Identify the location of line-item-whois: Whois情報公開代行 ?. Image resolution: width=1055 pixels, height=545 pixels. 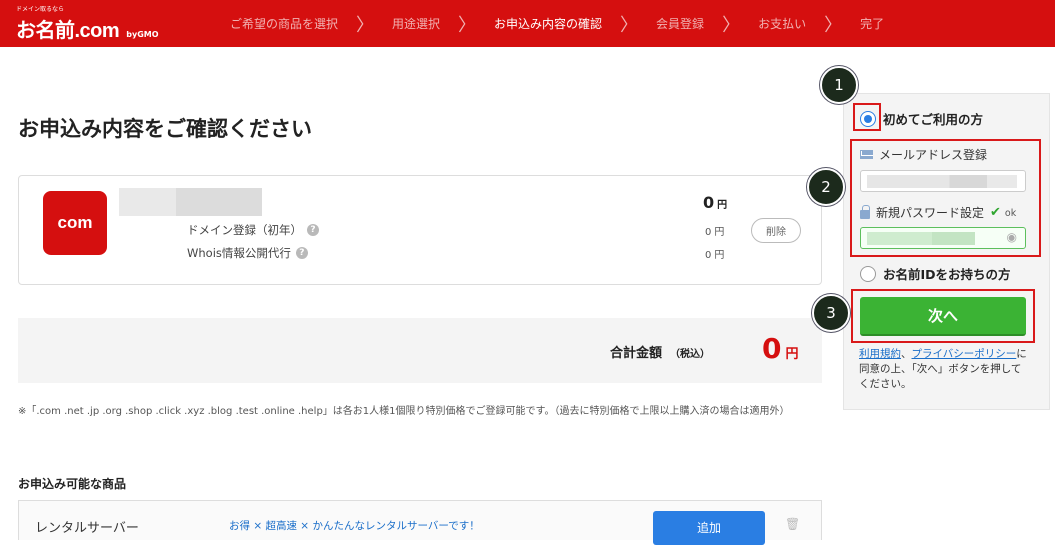
(247, 253).